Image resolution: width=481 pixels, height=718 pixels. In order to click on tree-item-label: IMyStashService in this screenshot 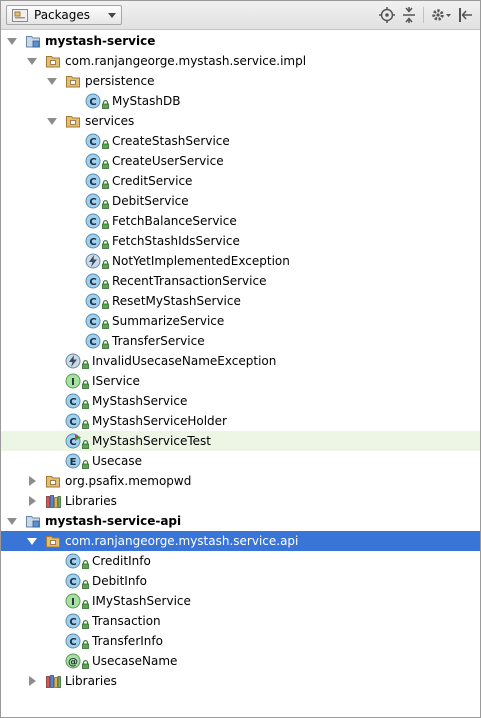, I will do `click(141, 601)`.